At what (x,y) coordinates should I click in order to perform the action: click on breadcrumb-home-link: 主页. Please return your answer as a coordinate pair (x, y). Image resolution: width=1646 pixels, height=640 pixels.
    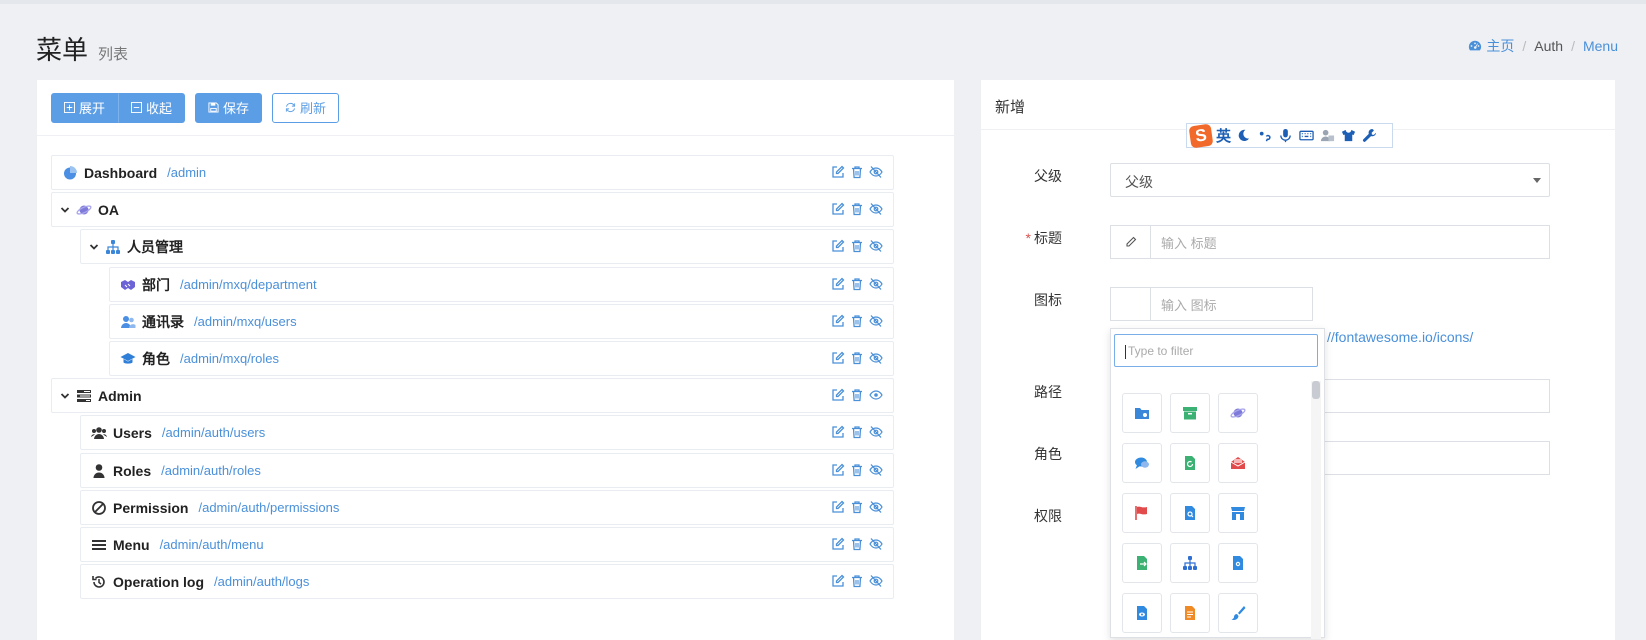
    Looking at the image, I should click on (1500, 46).